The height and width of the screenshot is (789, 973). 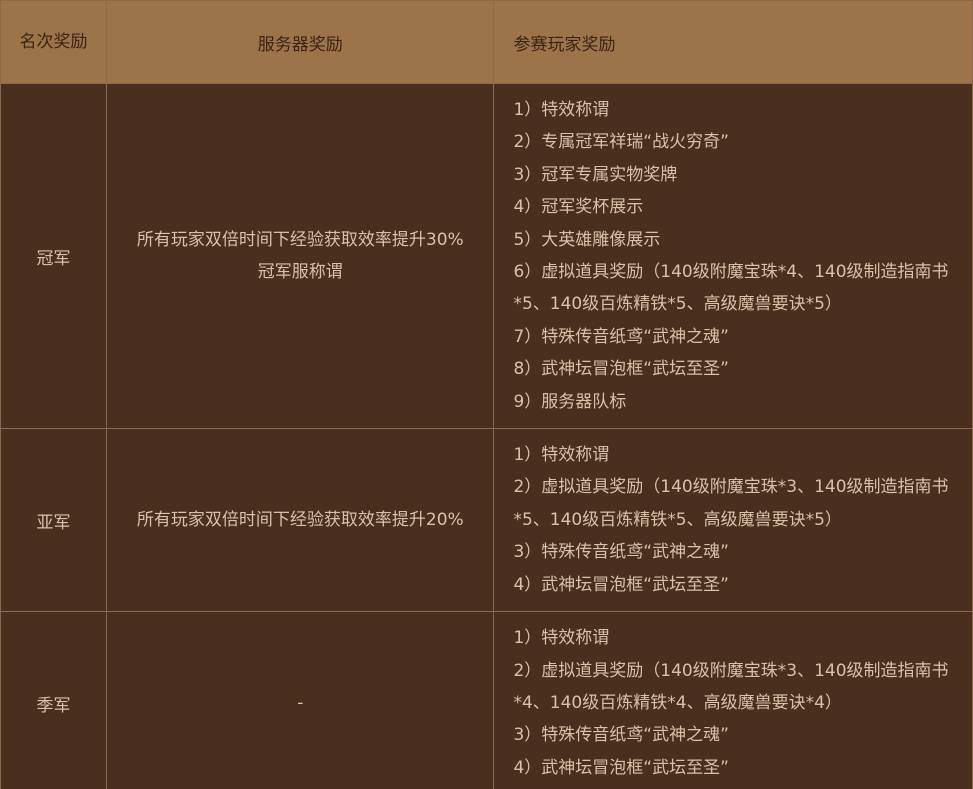 What do you see at coordinates (621, 369) in the screenshot?
I see `prize-item: 8）武神坛冒泡框“武坛至圣”` at bounding box center [621, 369].